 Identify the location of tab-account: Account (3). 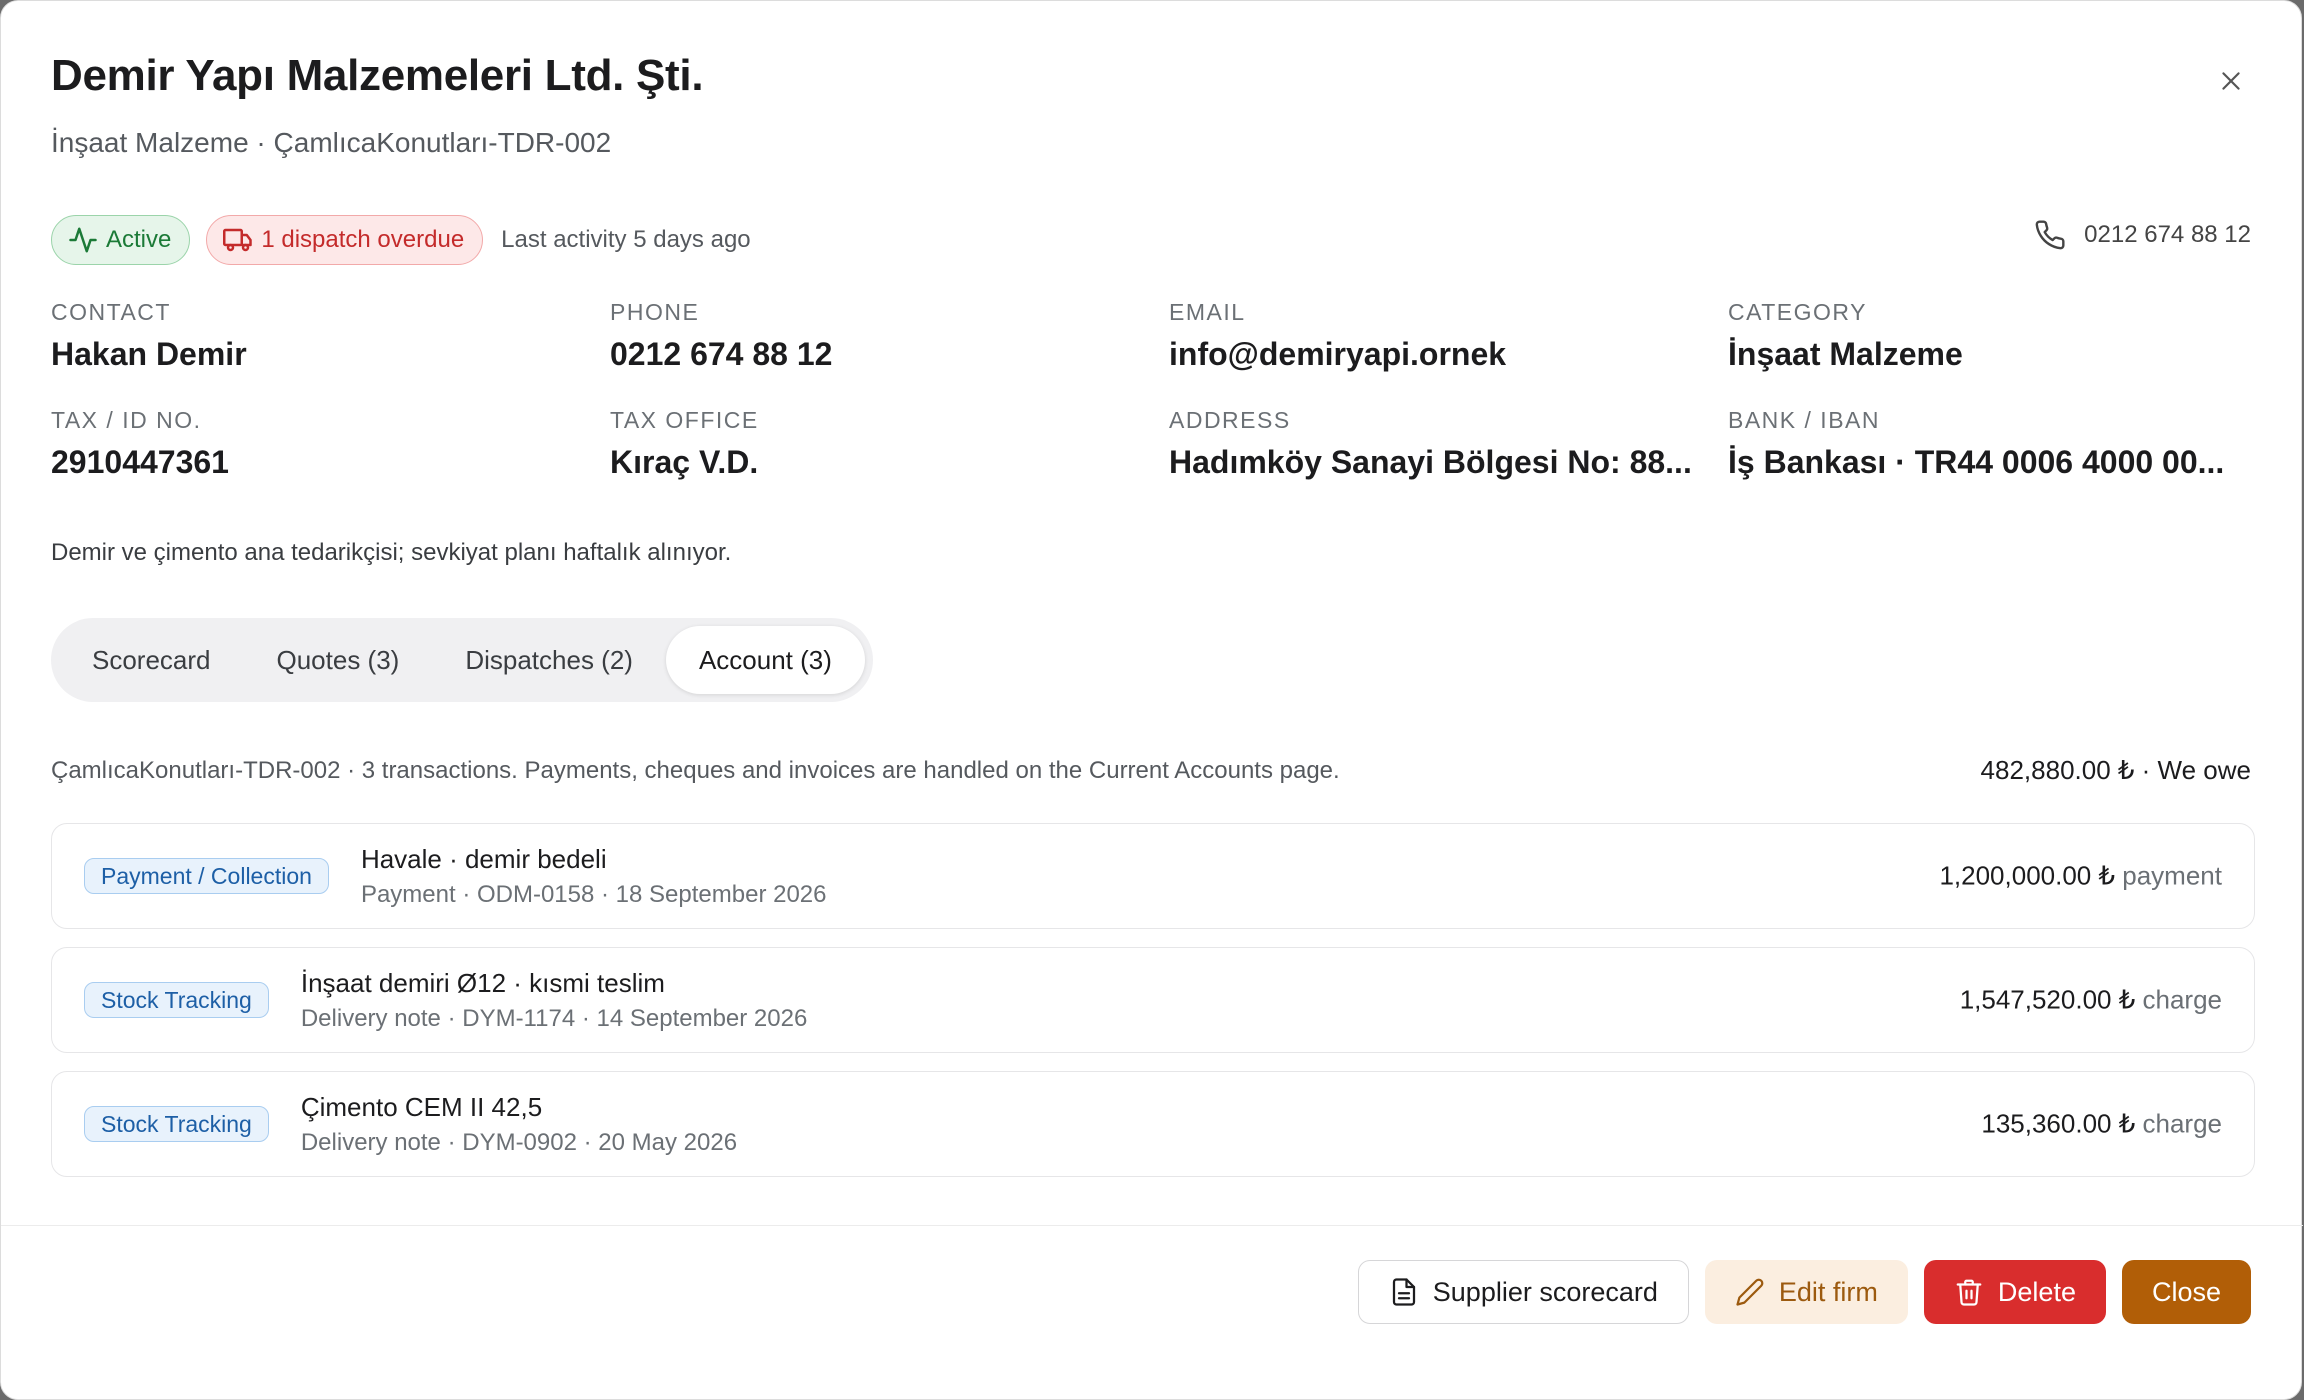
(765, 660).